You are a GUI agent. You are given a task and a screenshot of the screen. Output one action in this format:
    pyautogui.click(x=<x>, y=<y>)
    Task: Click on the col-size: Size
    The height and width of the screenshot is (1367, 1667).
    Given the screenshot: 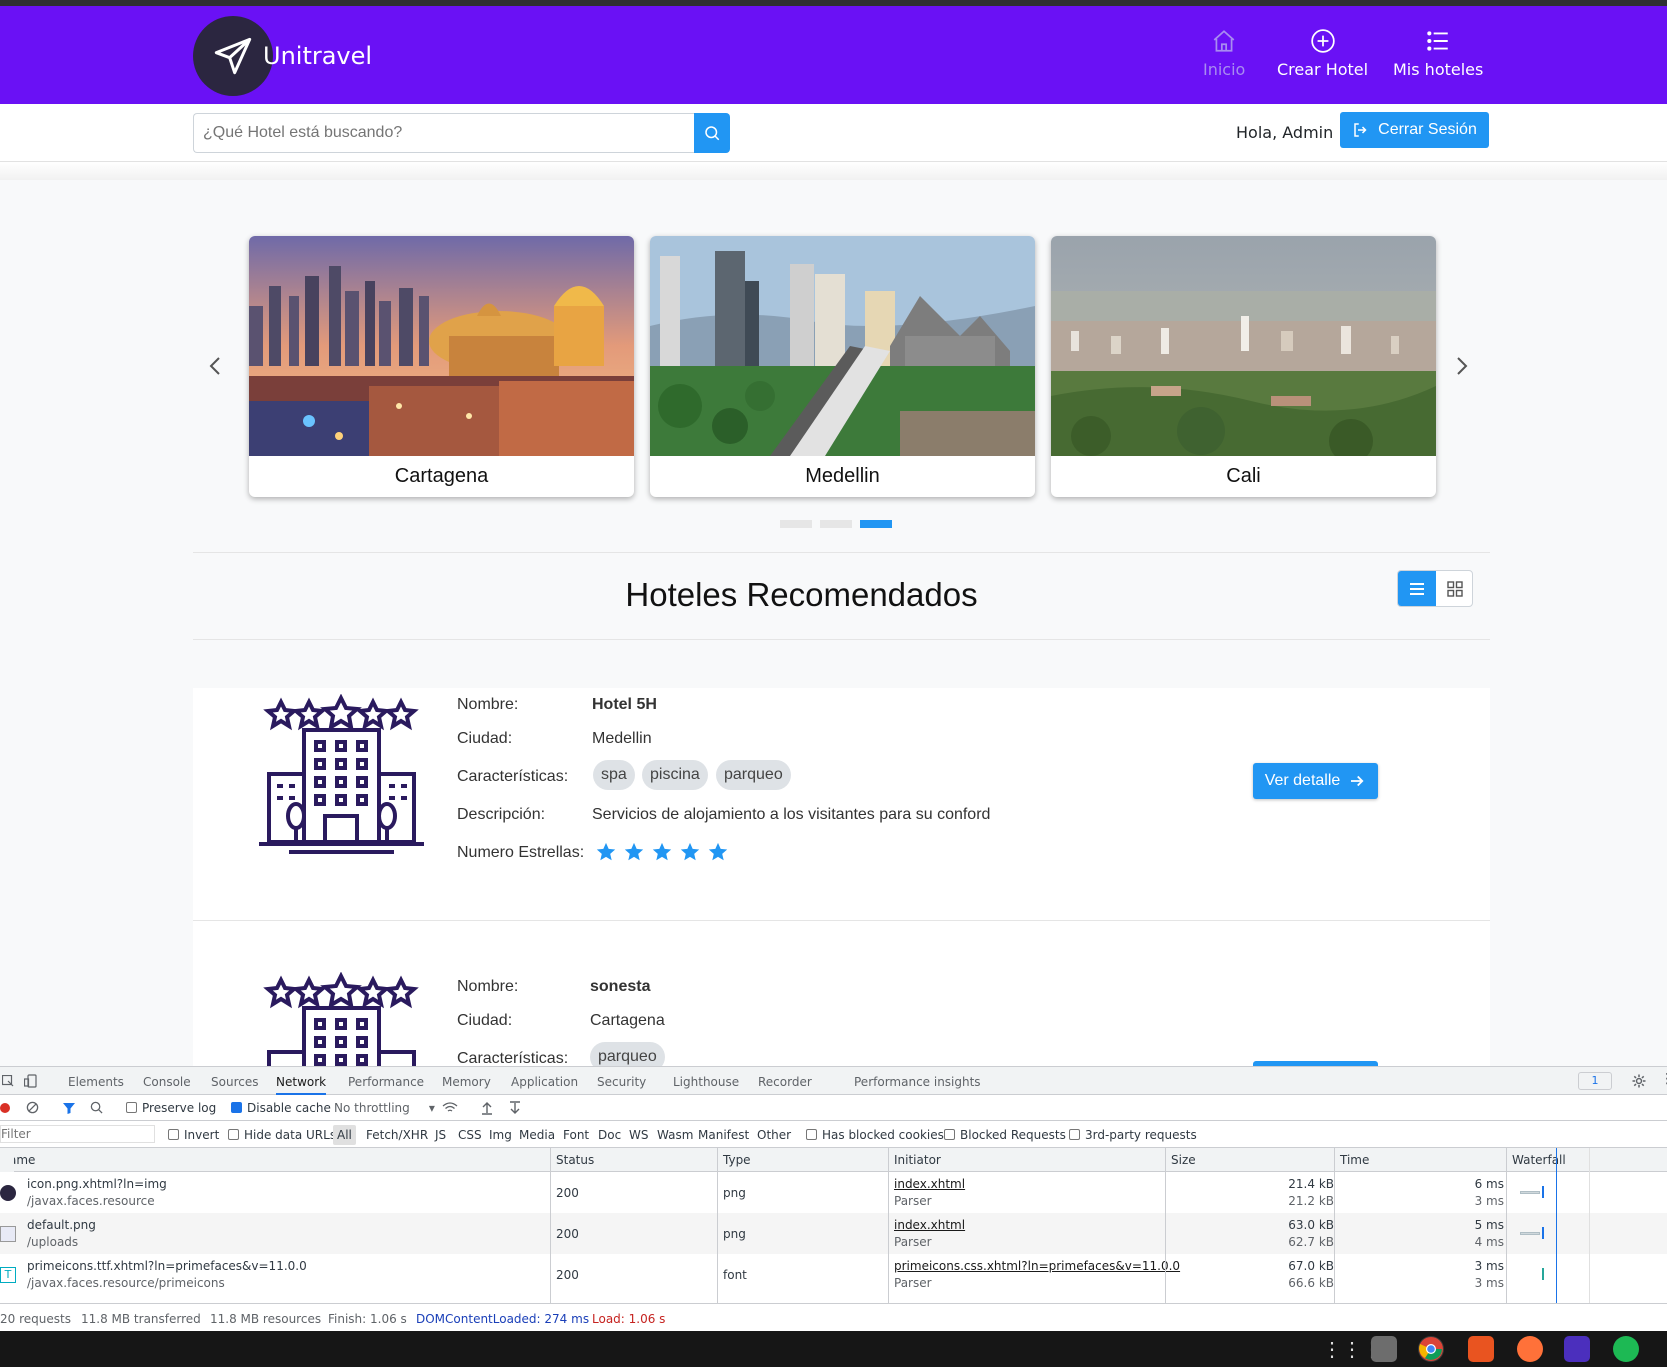 What is the action you would take?
    pyautogui.click(x=1183, y=1160)
    